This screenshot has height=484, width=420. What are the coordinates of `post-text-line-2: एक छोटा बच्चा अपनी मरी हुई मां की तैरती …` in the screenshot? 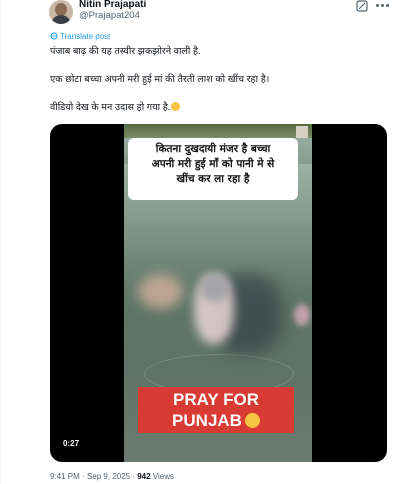 It's located at (160, 79).